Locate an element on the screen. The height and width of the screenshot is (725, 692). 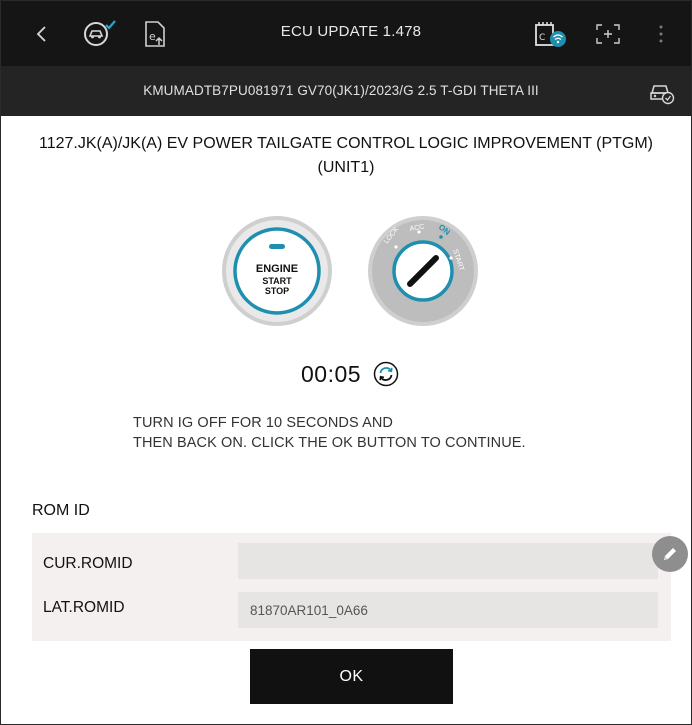
vehicle-diagnosis-button is located at coordinates (99, 34).